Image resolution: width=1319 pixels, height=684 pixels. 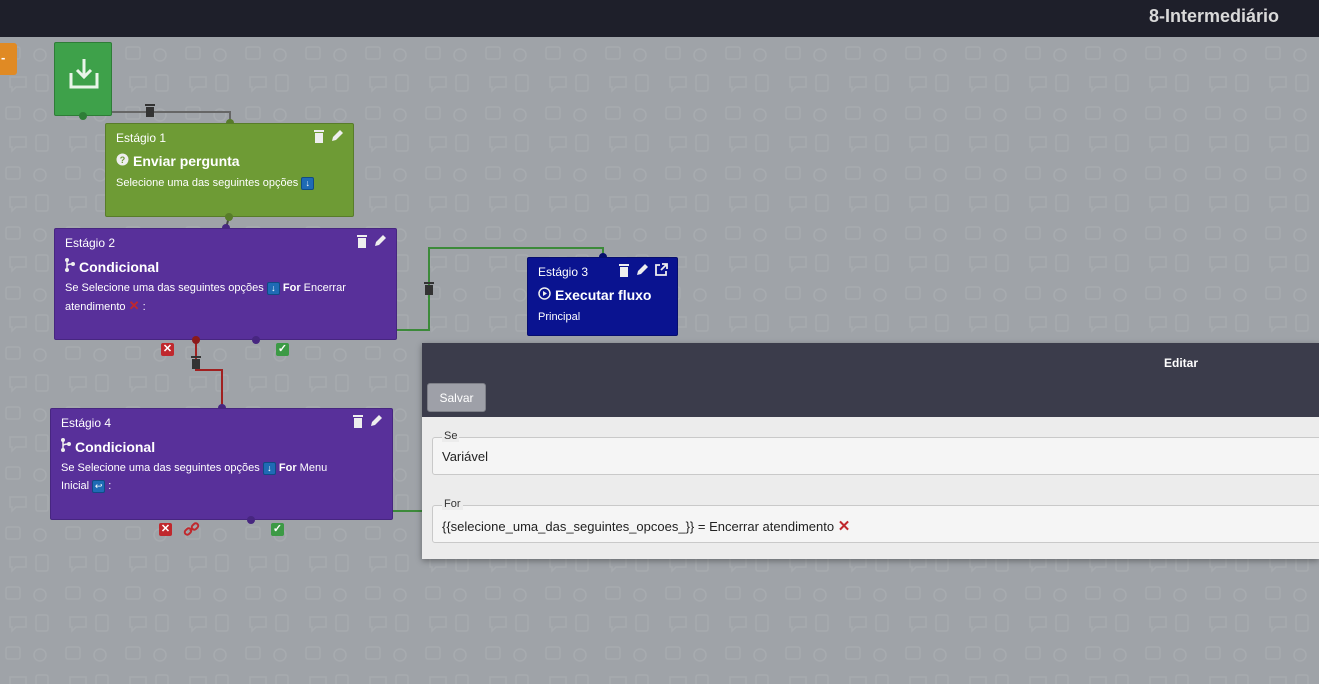 I want to click on if-field-value: Variável, so click(x=465, y=456).